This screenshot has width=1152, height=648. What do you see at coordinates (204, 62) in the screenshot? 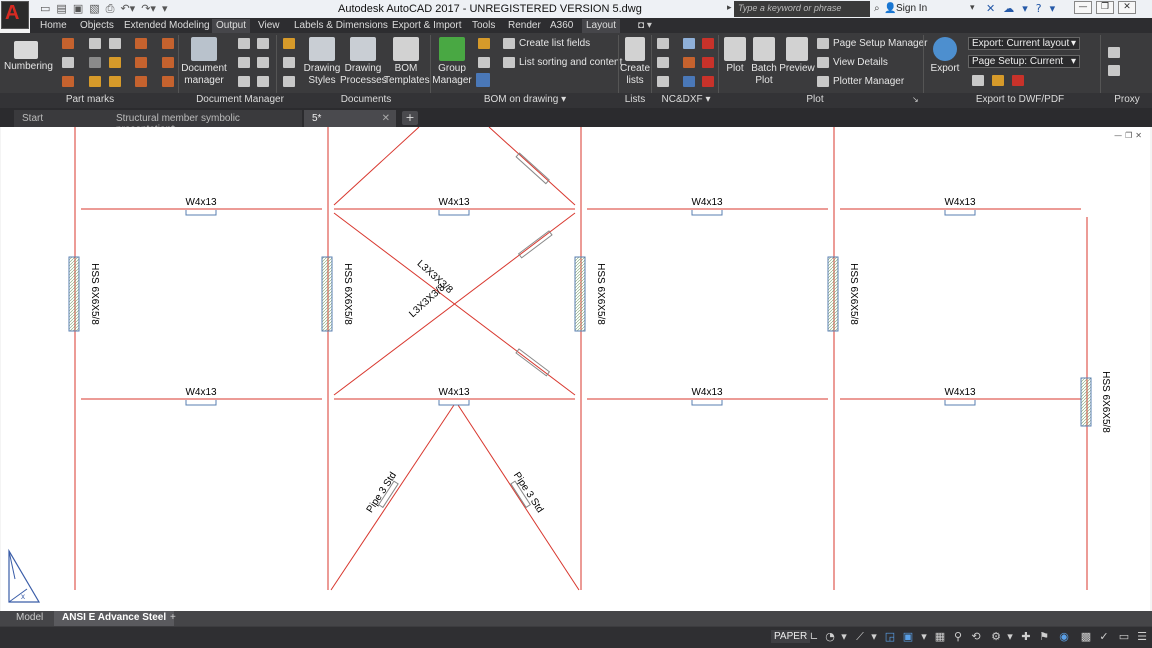
I see `document-manager-button: Document manager` at bounding box center [204, 62].